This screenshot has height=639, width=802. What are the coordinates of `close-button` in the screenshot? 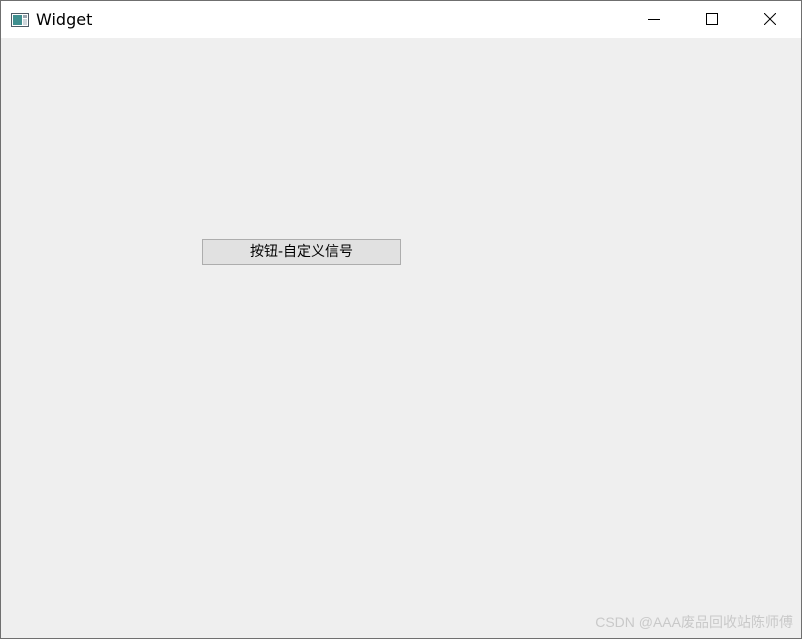 It's located at (770, 19).